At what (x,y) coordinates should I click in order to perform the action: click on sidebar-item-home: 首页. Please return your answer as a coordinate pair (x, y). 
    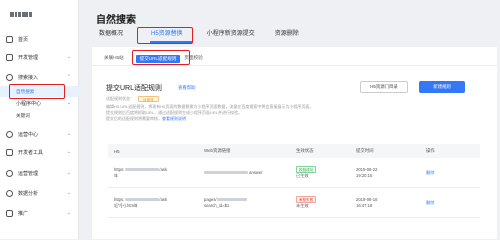
    Looking at the image, I should click on (39, 39).